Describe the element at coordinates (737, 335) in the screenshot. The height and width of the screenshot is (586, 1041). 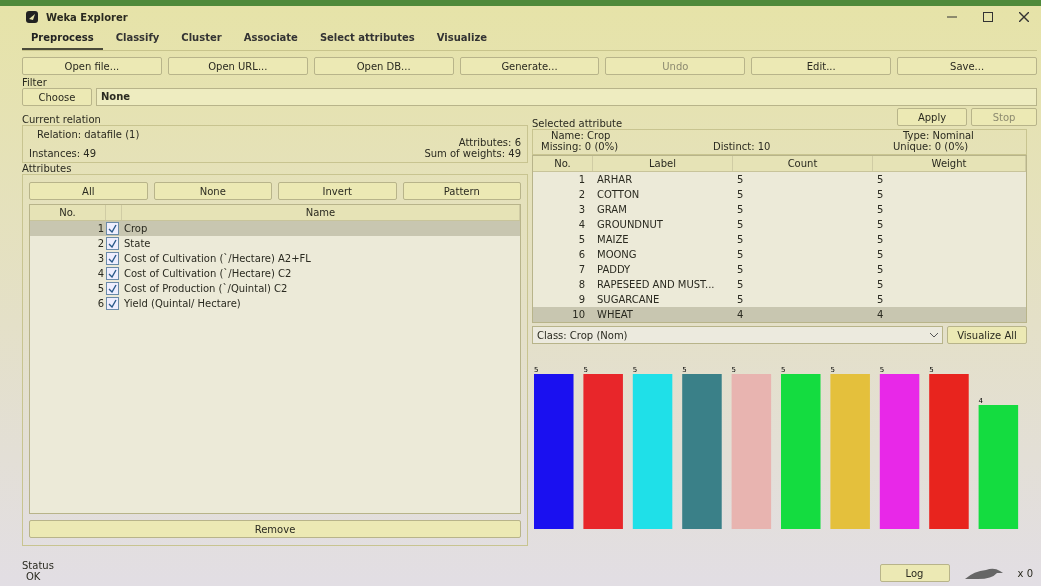
I see `class-dropdown: Class: Crop (Nom)` at that location.